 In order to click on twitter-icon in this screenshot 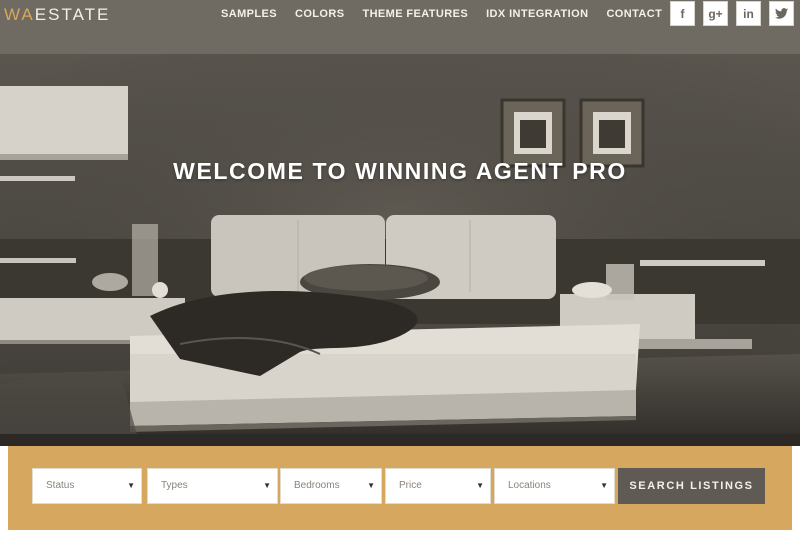, I will do `click(781, 13)`.